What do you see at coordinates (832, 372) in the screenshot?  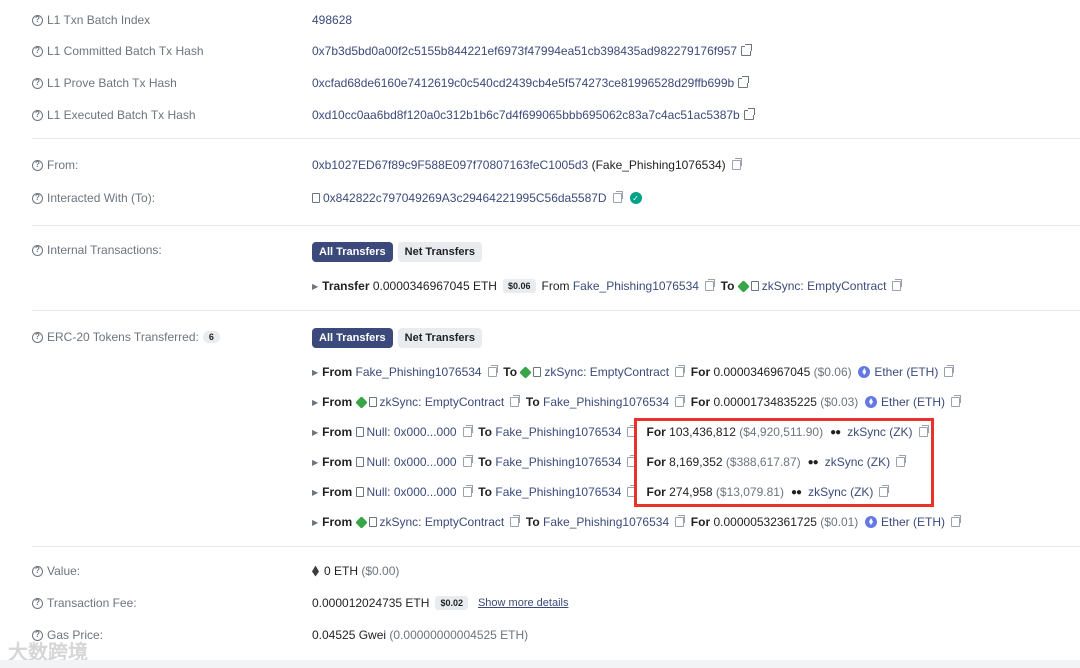 I see `token-usd: ($0.06)` at bounding box center [832, 372].